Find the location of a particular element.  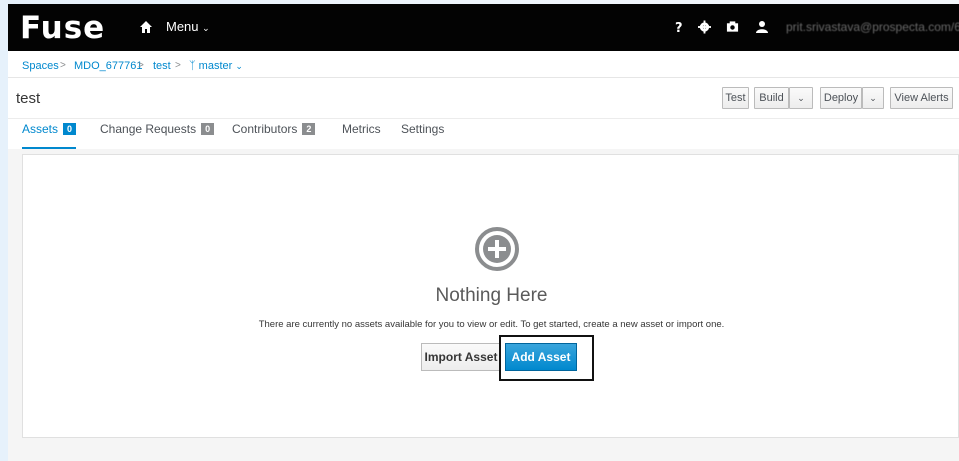

breadcrumb: Spaces > MDO_677761 > test > ᛉ master ⌄ is located at coordinates (483, 64).